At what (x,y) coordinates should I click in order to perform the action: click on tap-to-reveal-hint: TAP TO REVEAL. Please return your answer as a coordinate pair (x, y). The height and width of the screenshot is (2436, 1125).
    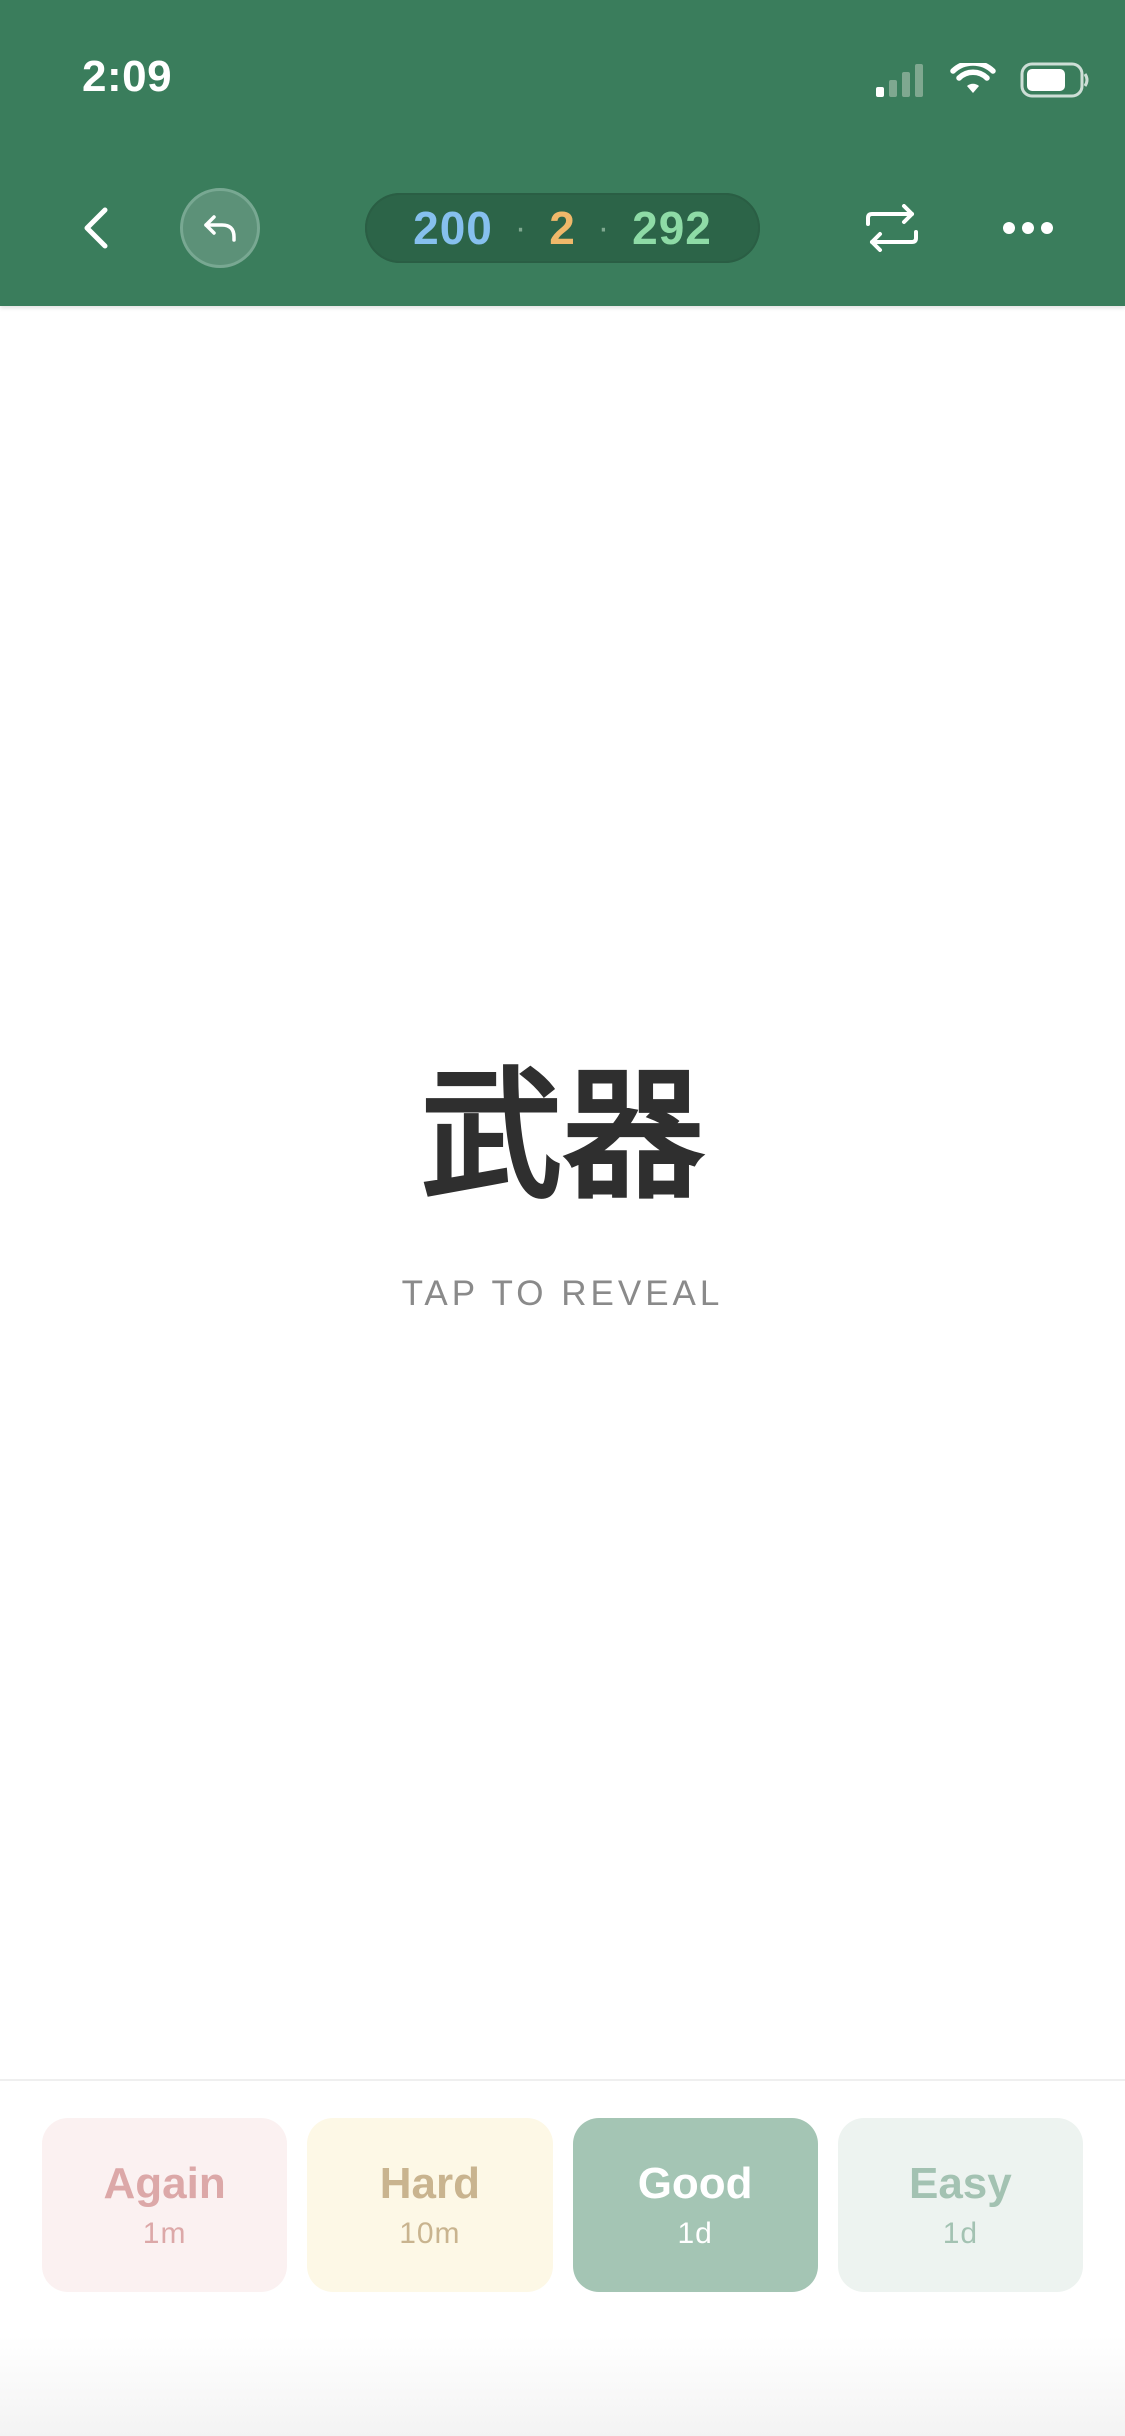
    Looking at the image, I should click on (562, 1293).